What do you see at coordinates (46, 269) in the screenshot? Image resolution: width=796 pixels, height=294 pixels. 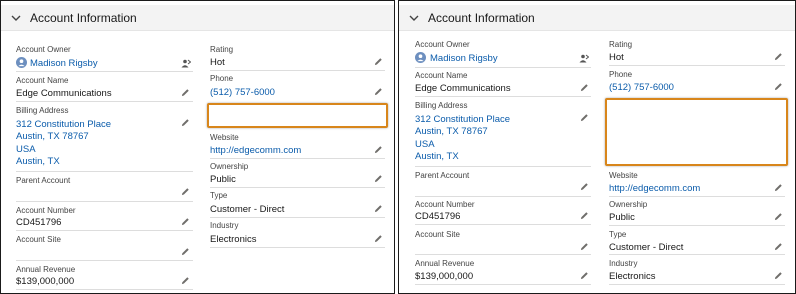 I see `annual-revenue-label: Annual Revenue` at bounding box center [46, 269].